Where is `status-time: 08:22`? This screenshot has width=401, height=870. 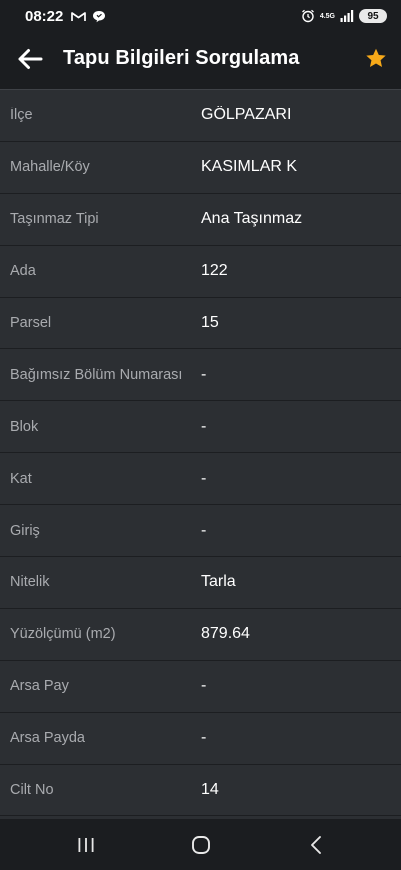
status-time: 08:22 is located at coordinates (44, 16).